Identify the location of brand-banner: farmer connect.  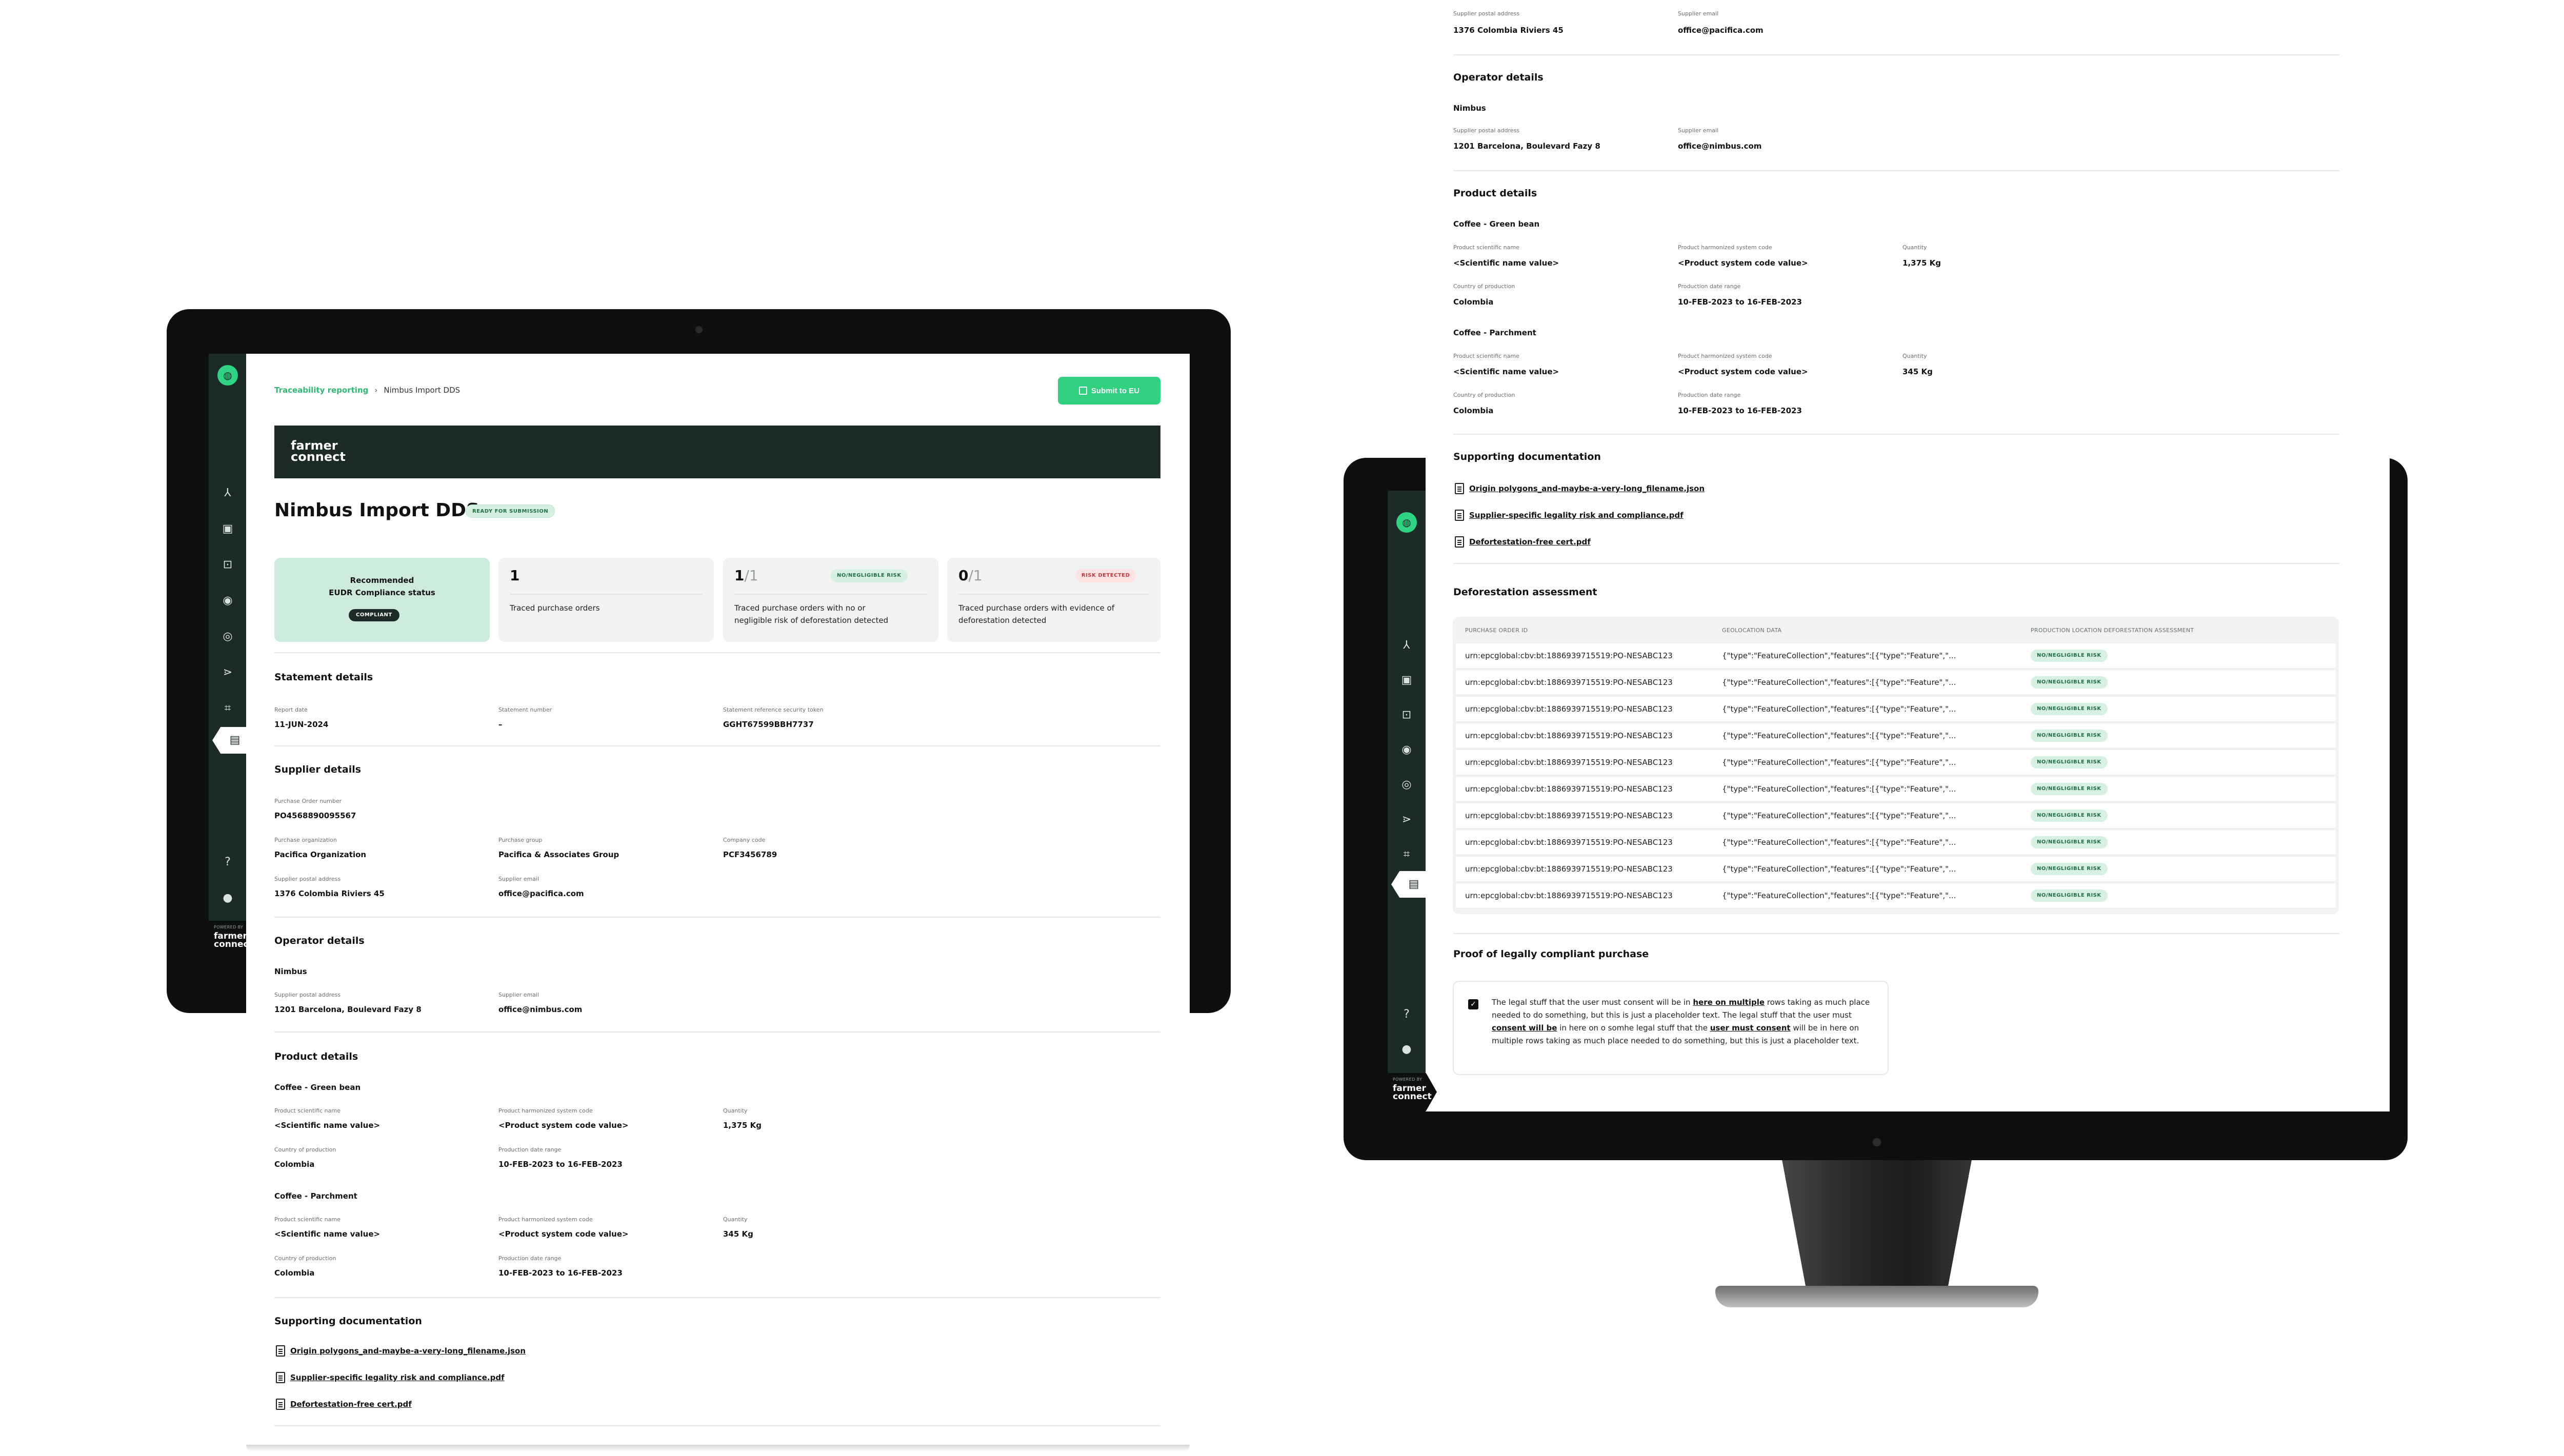
(717, 452).